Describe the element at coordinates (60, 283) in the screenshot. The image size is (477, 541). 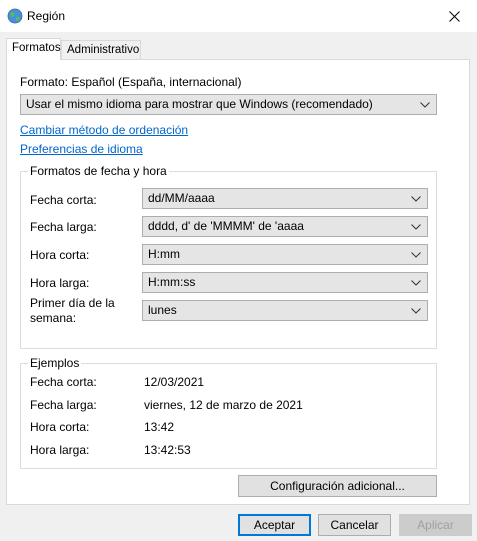
I see `long-time-label: Hora larga:` at that location.